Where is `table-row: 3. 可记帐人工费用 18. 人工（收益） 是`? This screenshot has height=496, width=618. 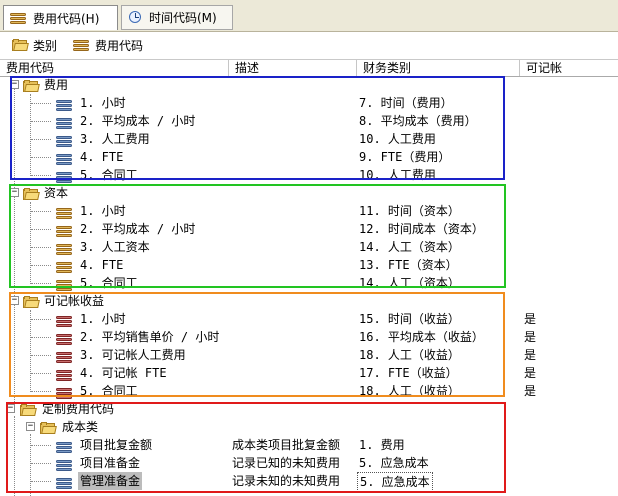 table-row: 3. 可记帐人工费用 18. 人工（收益） 是 is located at coordinates (309, 355).